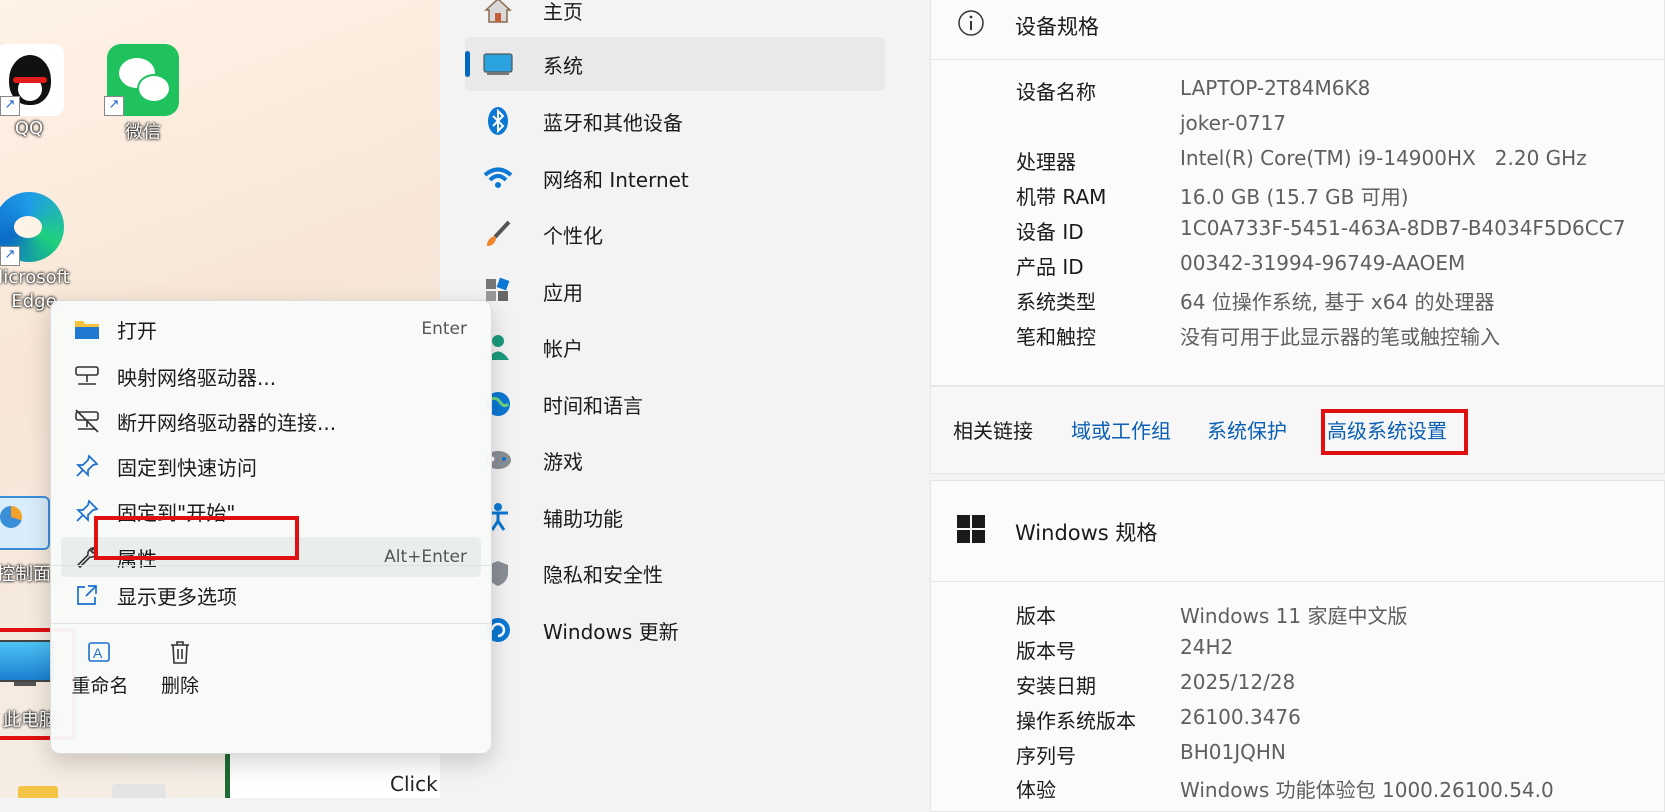 The width and height of the screenshot is (1665, 812). I want to click on nav-item-windows-update: Windows 更新, so click(675, 630).